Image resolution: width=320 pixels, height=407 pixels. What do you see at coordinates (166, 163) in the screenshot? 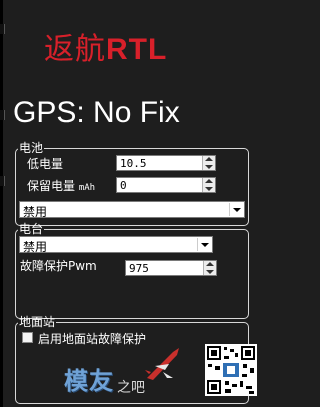
I see `low-voltage-spinbox: 10.5` at bounding box center [166, 163].